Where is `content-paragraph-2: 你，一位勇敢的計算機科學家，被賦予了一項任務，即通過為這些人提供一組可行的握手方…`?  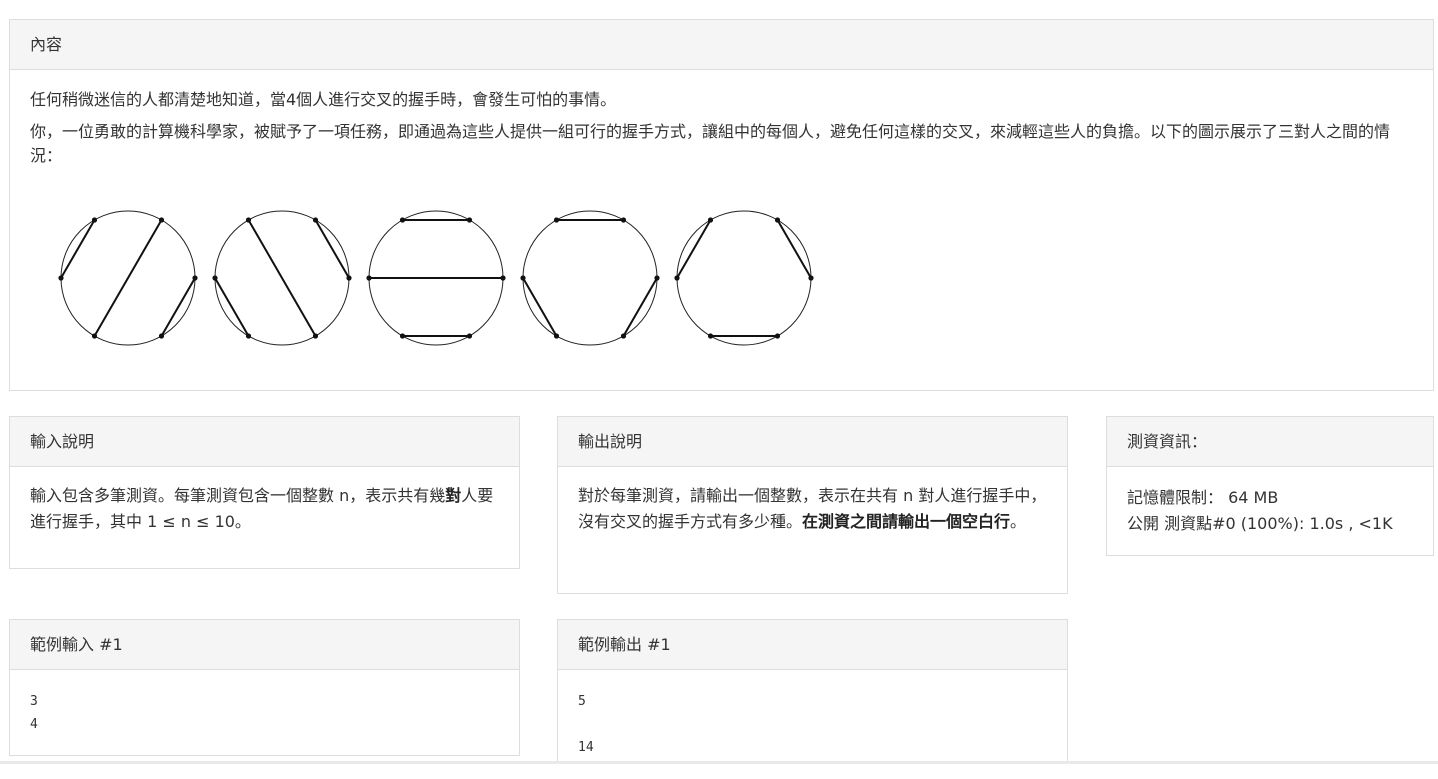
content-paragraph-2: 你，一位勇敢的計算機科學家，被賦予了一項任務，即通過為這些人提供一組可行的握手方… is located at coordinates (710, 143).